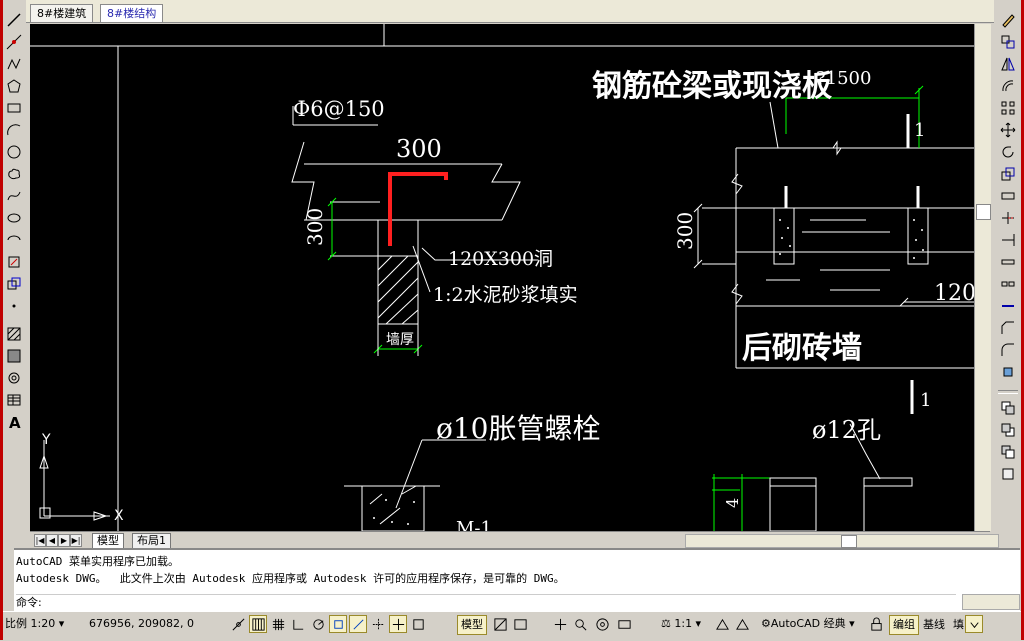  What do you see at coordinates (14, 400) in the screenshot?
I see `table-icon` at bounding box center [14, 400].